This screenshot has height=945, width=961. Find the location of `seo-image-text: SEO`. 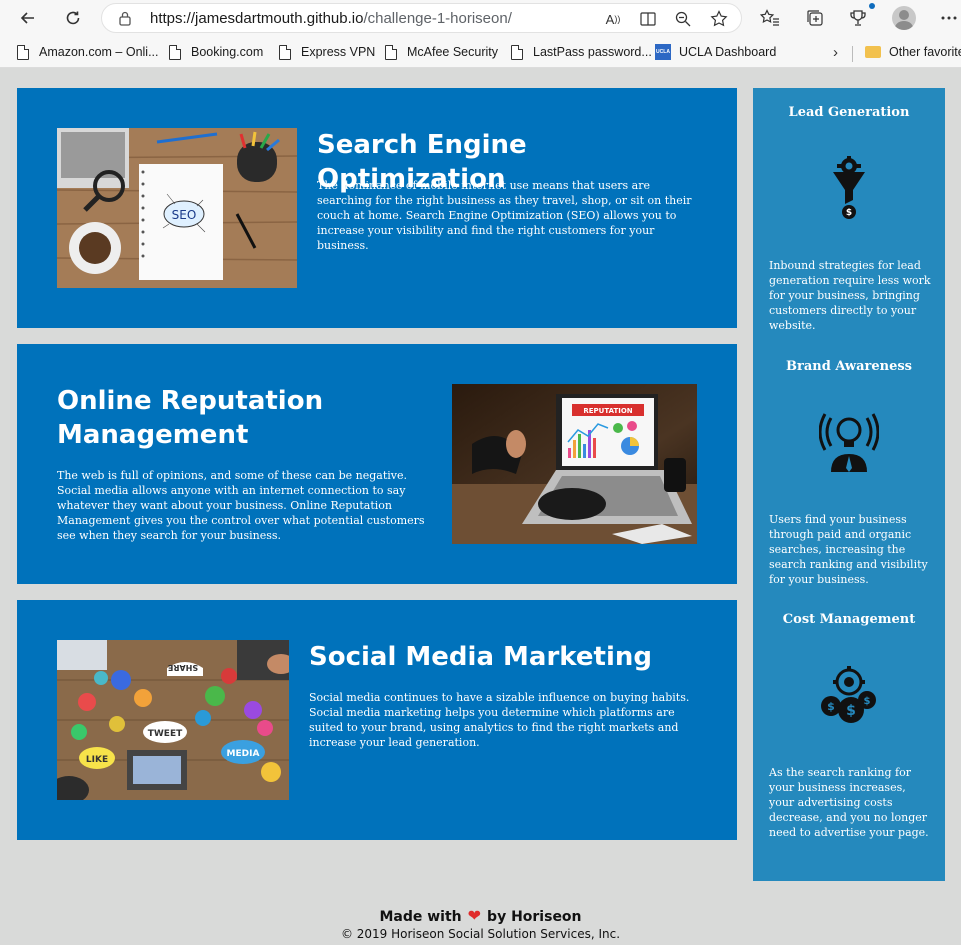

seo-image-text: SEO is located at coordinates (184, 215).